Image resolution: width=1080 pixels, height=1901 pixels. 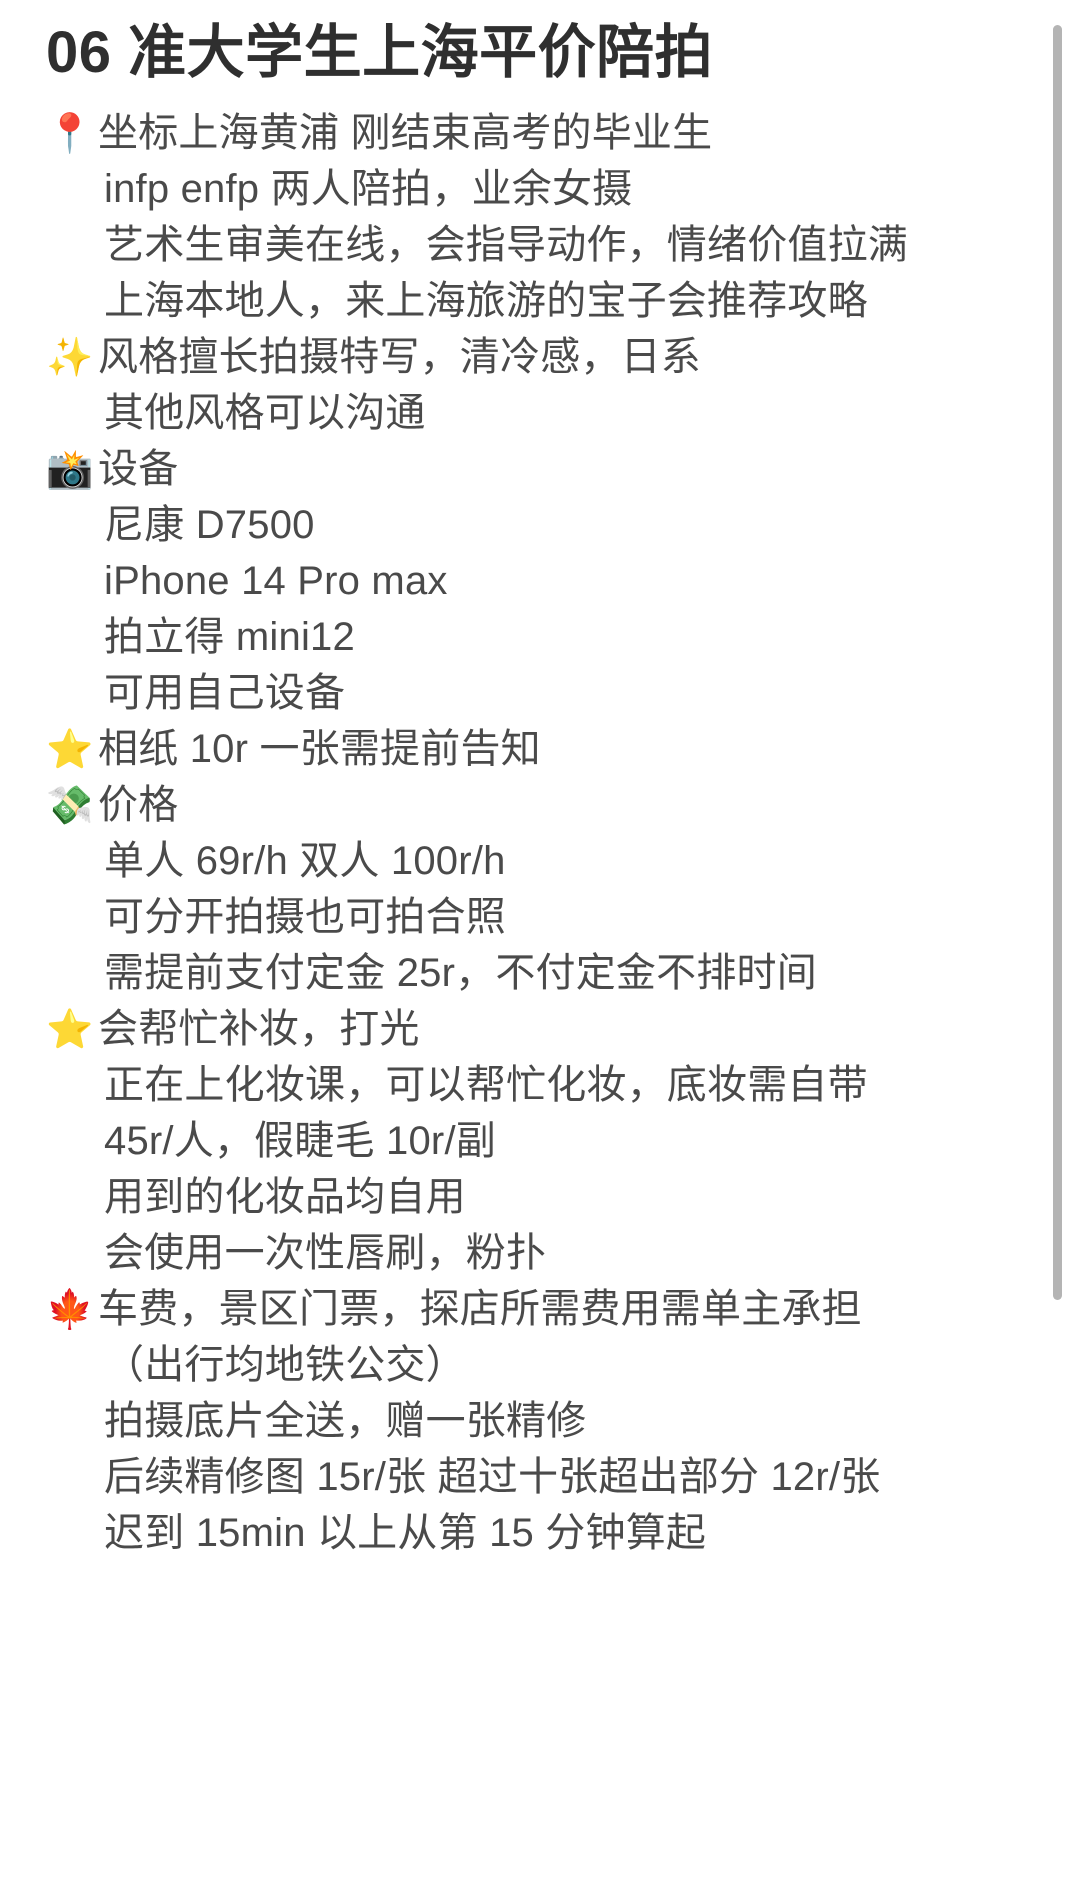 I want to click on note-line: ✨ 风格擅长拍摄特写，清冷感，日系, so click(x=526, y=357).